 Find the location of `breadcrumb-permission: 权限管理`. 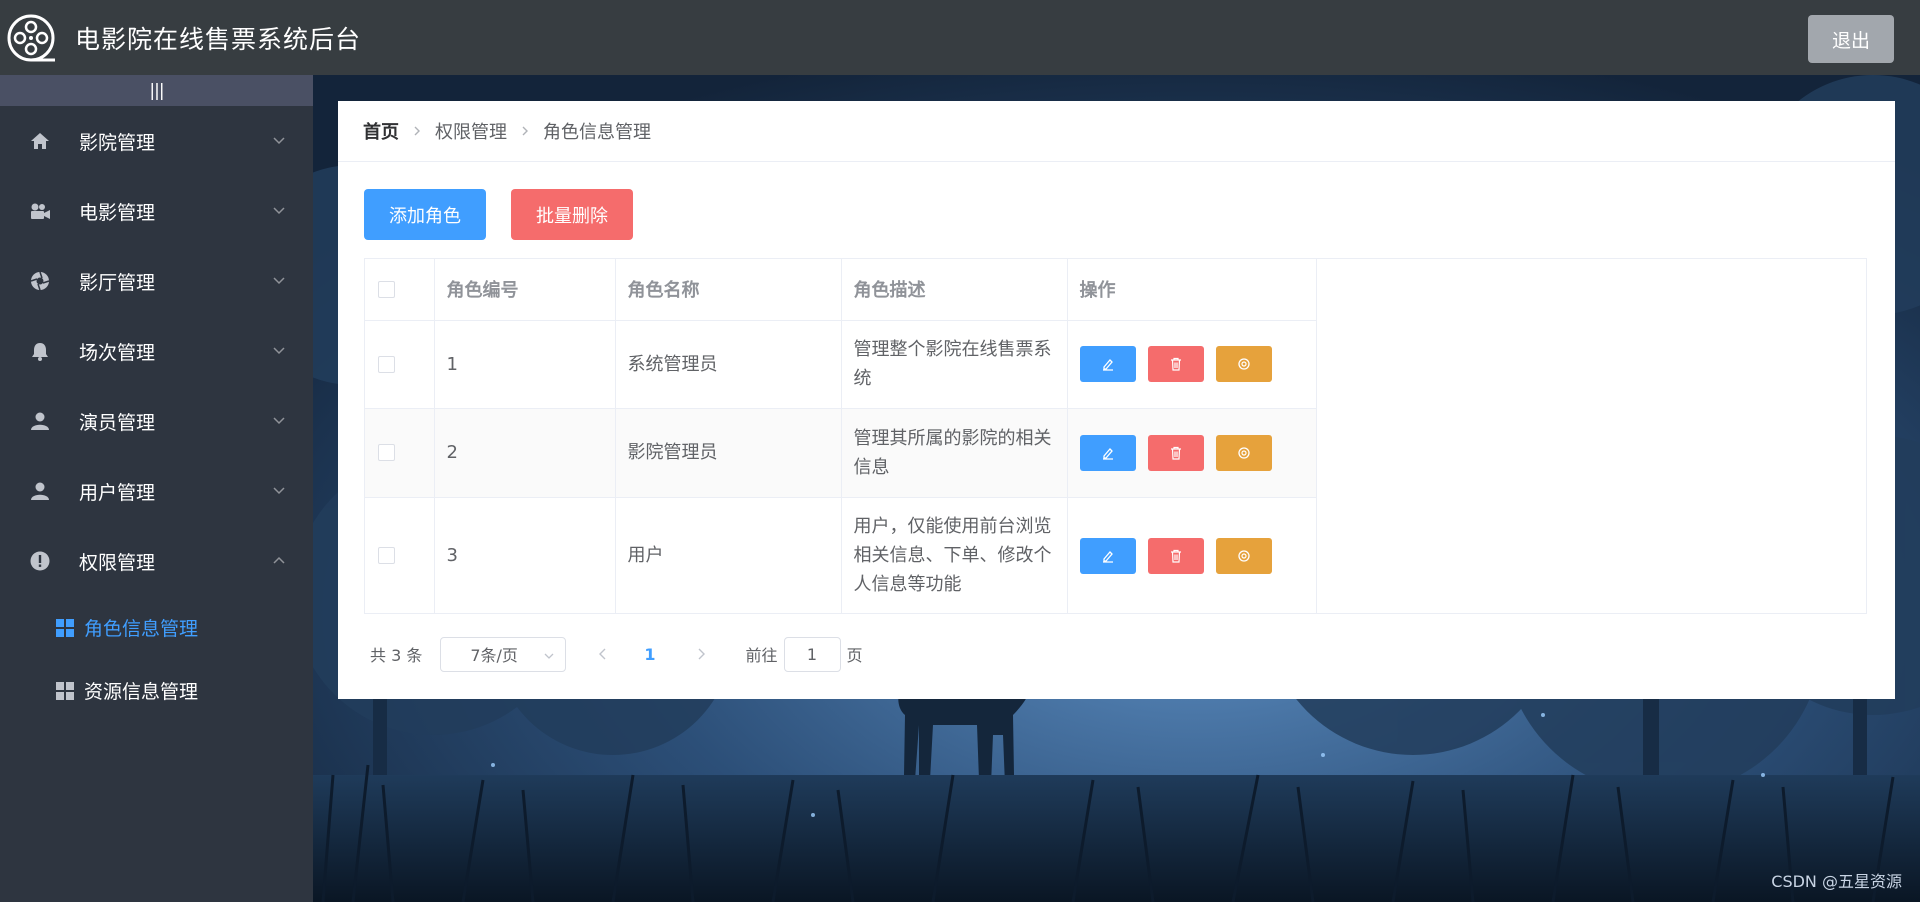

breadcrumb-permission: 权限管理 is located at coordinates (471, 131).